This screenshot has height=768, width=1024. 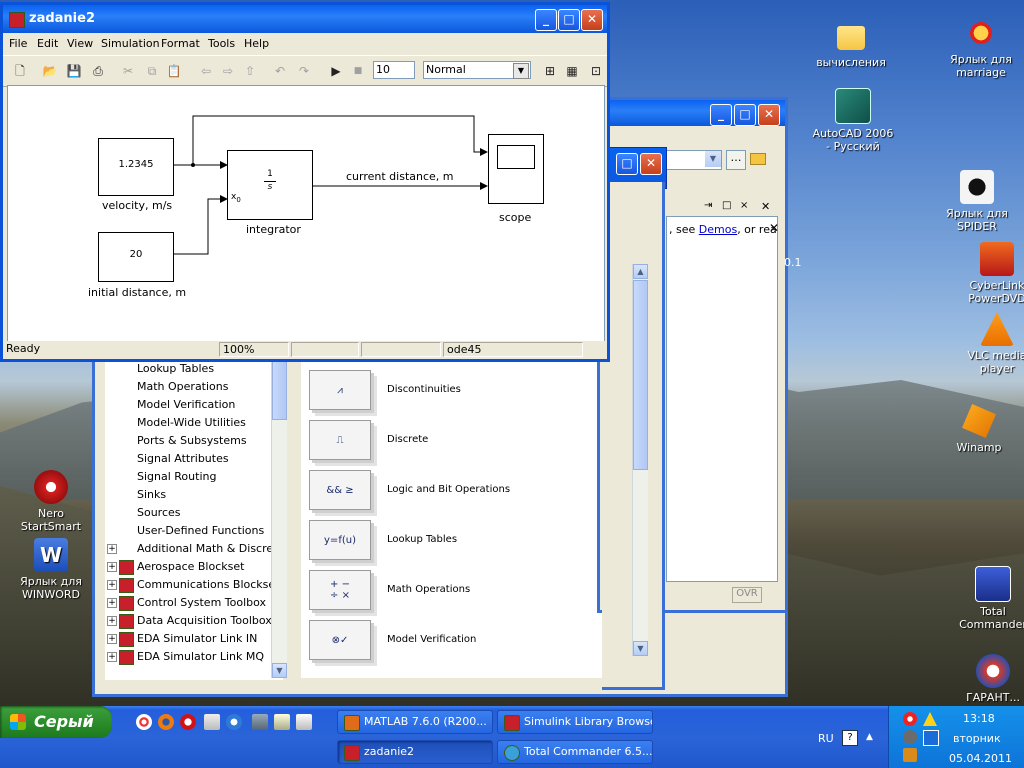 What do you see at coordinates (774, 228) in the screenshot?
I see `hint-close-icon: ✕` at bounding box center [774, 228].